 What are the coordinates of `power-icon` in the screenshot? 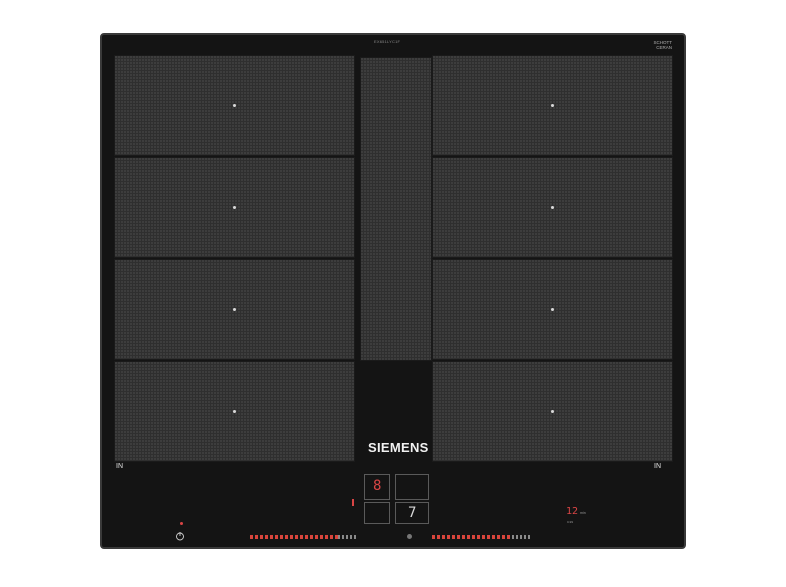 It's located at (180, 536).